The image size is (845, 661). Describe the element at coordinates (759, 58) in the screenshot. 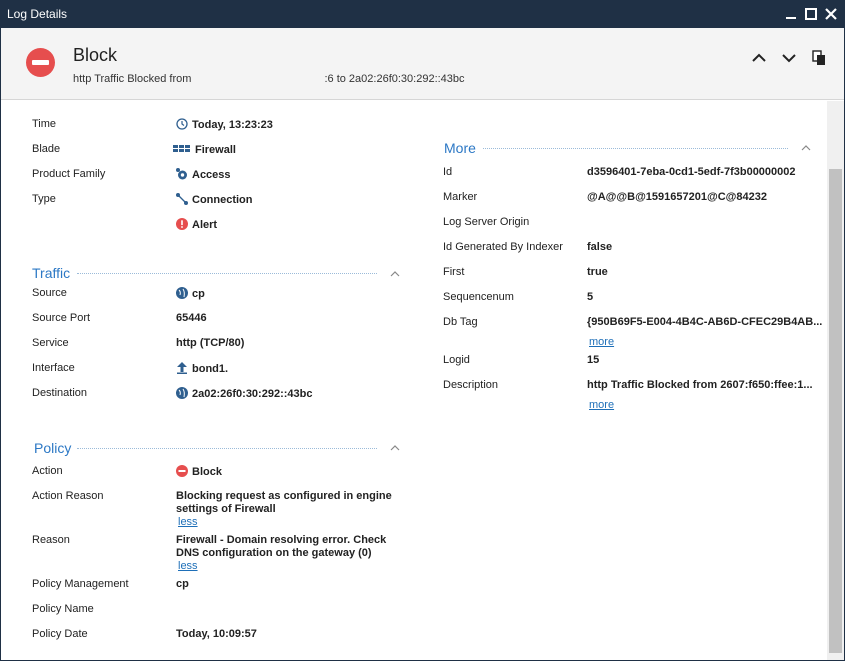

I see `previous-log-icon` at that location.